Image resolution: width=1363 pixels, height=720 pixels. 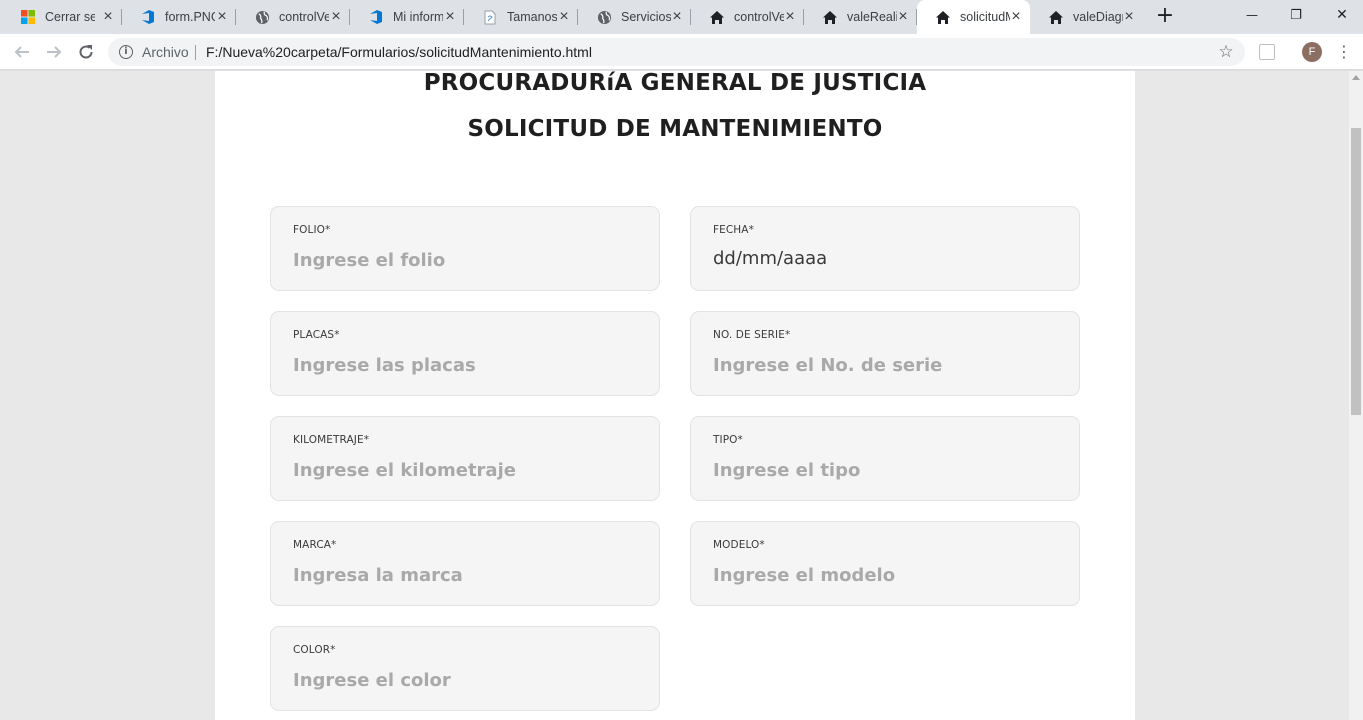 What do you see at coordinates (532, 17) in the screenshot?
I see `tab-title: Tamanos` at bounding box center [532, 17].